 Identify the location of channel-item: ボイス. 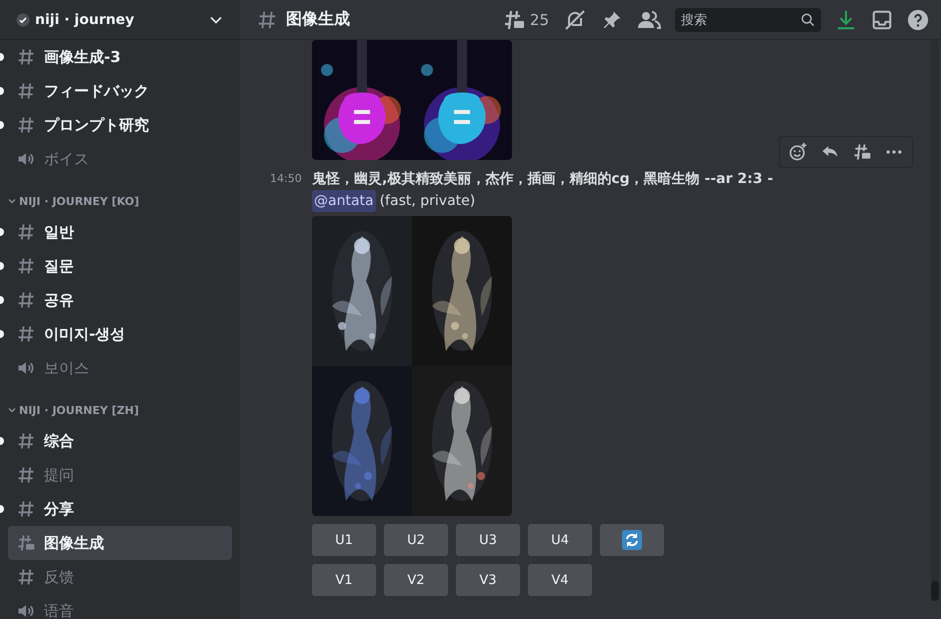
(120, 159).